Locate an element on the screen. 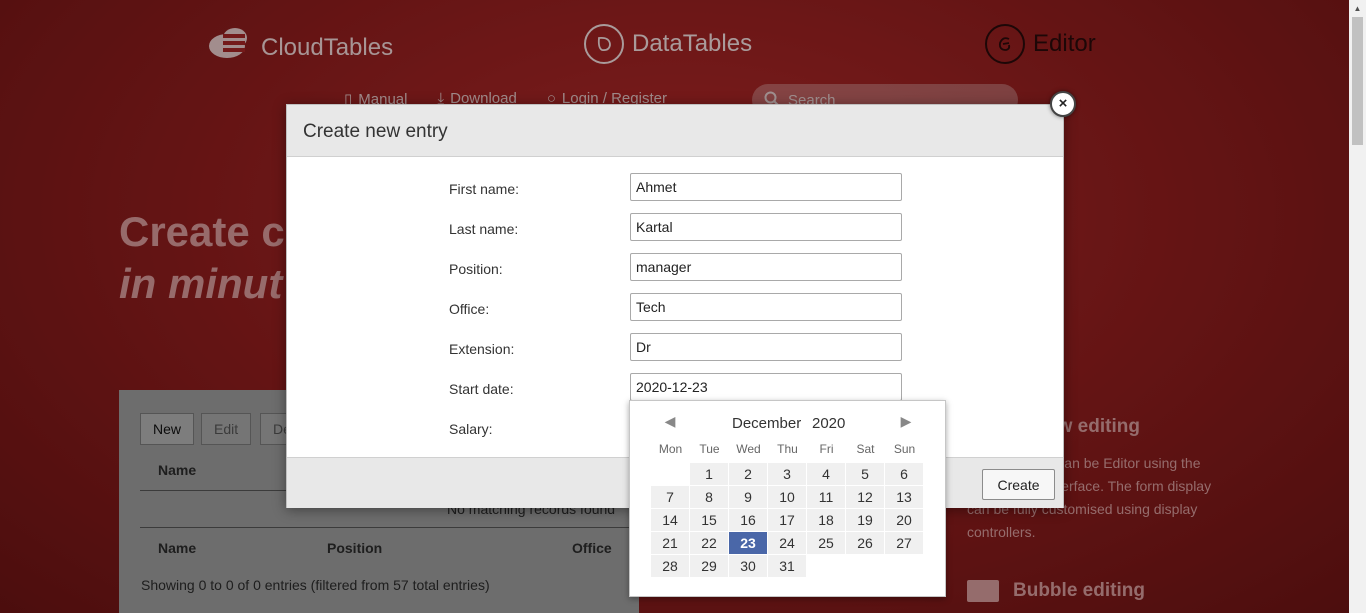 The image size is (1366, 613). calendar-day: 17 is located at coordinates (787, 520).